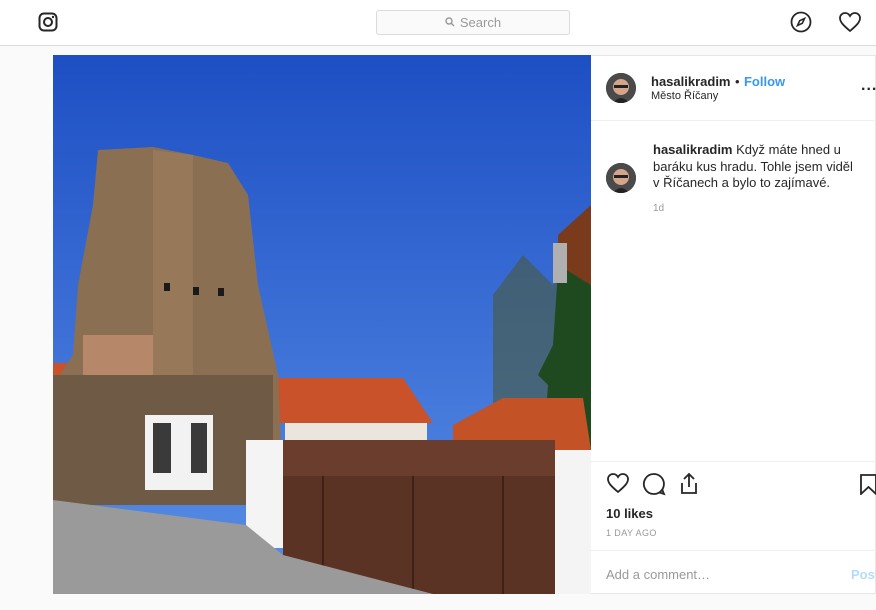 This screenshot has width=876, height=610. Describe the element at coordinates (733, 528) in the screenshot. I see `post-actions: 10 likes 1 DAY AGO Add a comment… Post` at that location.